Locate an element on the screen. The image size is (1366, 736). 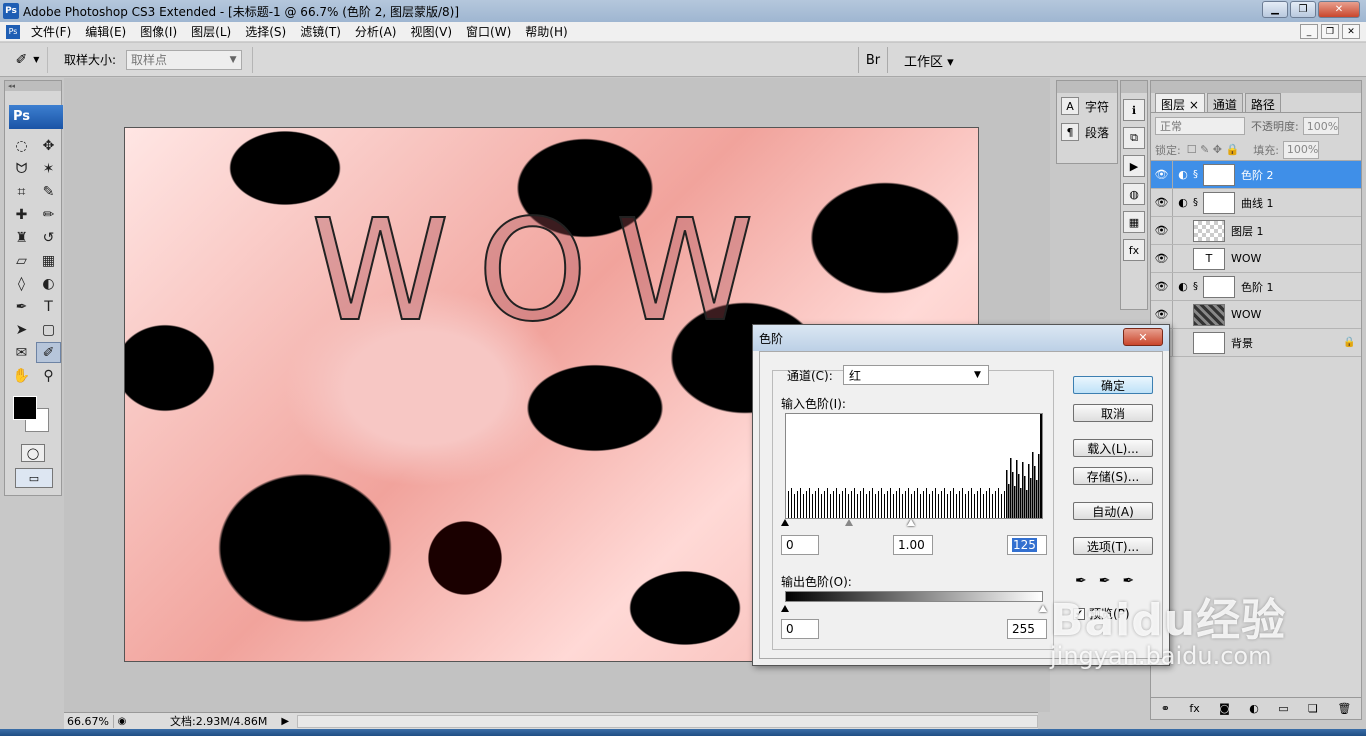
zoom-level: 66.67% is located at coordinates (89, 721).